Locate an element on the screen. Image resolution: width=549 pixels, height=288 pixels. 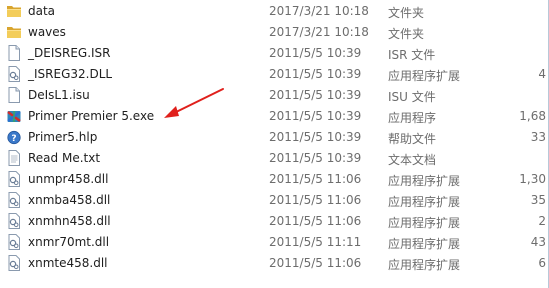
file-row-deisl1-isu: DeIsL1.isu 2011/5/5 10:39 ISU 文件 is located at coordinates (274, 95).